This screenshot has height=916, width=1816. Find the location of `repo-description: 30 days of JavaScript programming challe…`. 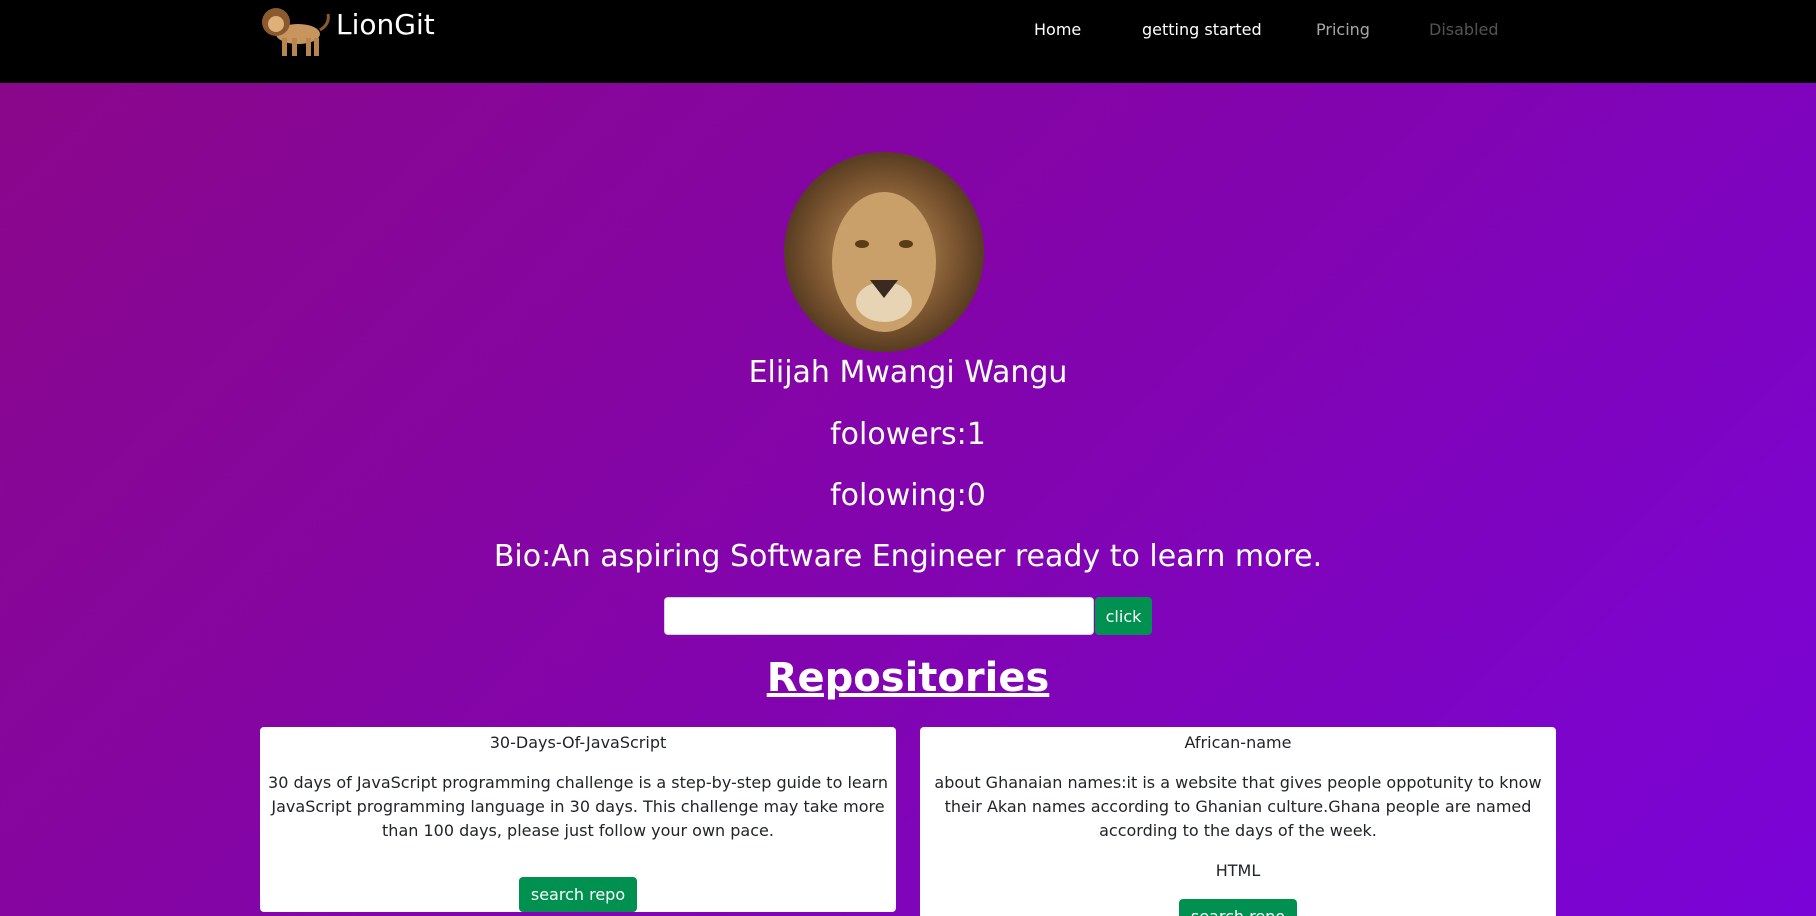

repo-description: 30 days of JavaScript programming challe… is located at coordinates (578, 806).